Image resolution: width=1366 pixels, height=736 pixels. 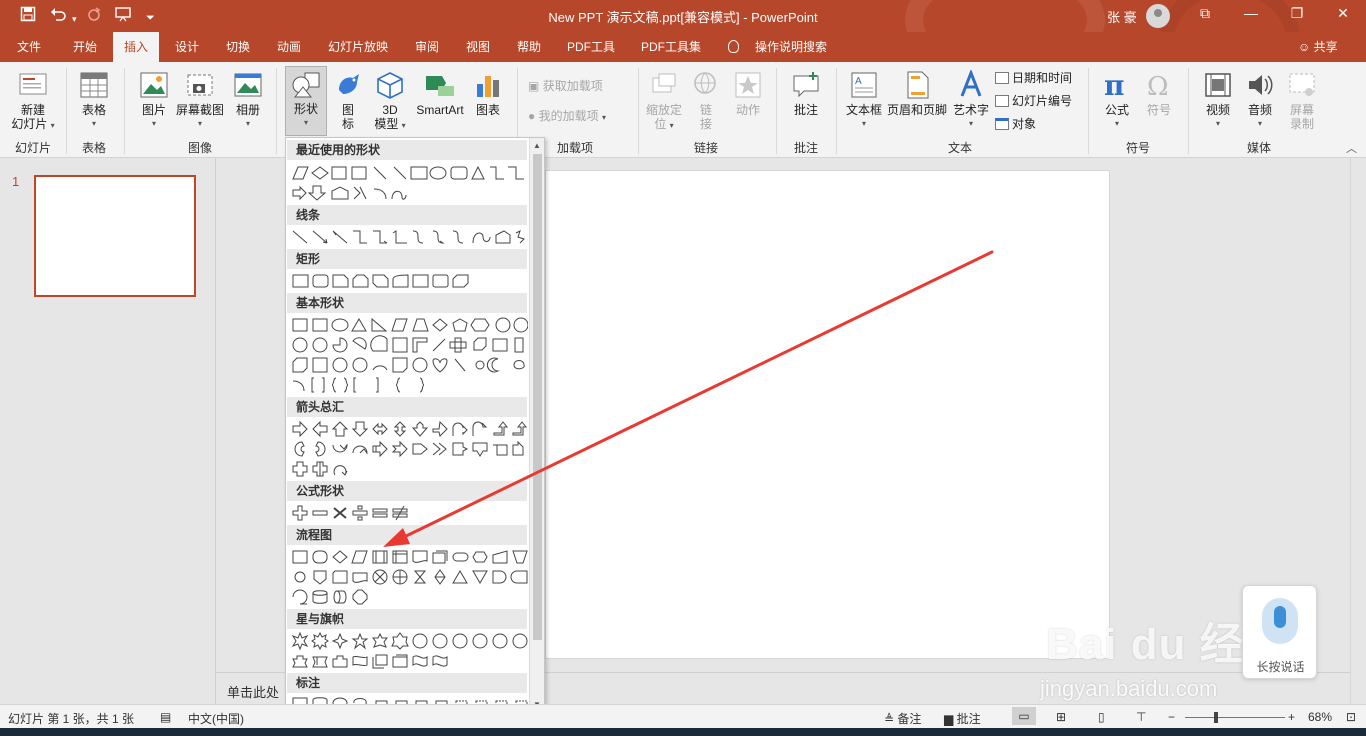 What do you see at coordinates (306, 101) in the screenshot?
I see `shapes-button: 形状 ▾` at bounding box center [306, 101].